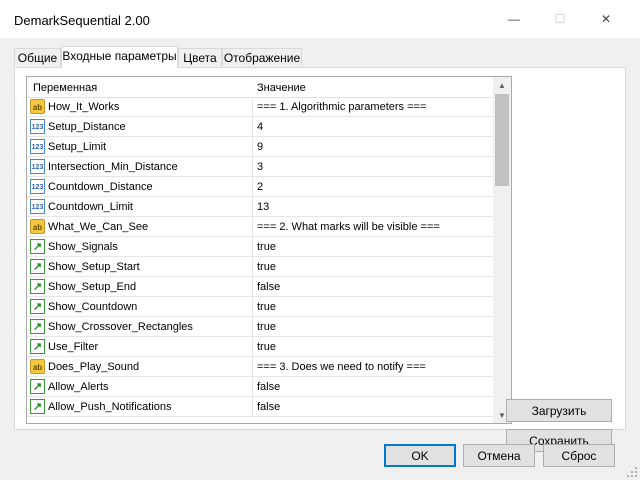 The width and height of the screenshot is (640, 480). What do you see at coordinates (120, 327) in the screenshot?
I see `variable-name: Show_Crossover_Rectangles` at bounding box center [120, 327].